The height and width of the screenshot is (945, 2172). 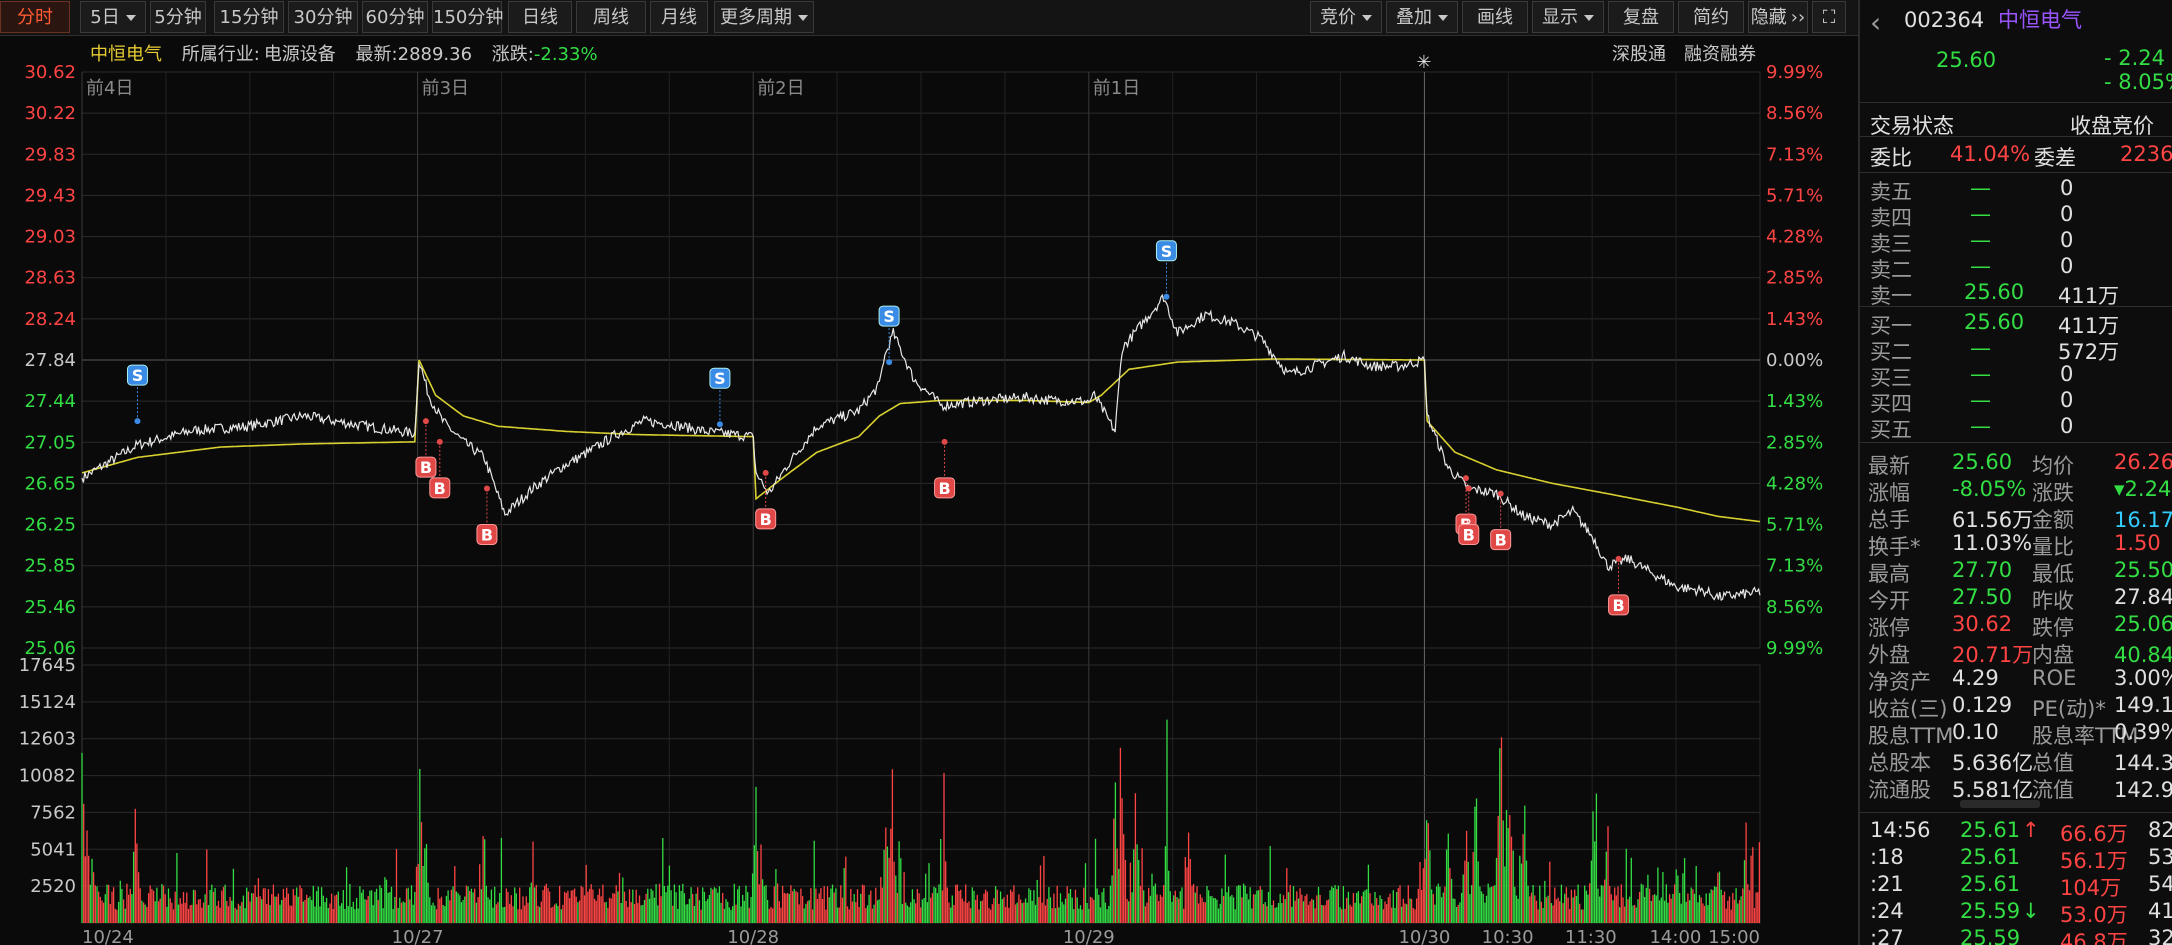 I want to click on stat-label: 涨跌, so click(x=2053, y=493).